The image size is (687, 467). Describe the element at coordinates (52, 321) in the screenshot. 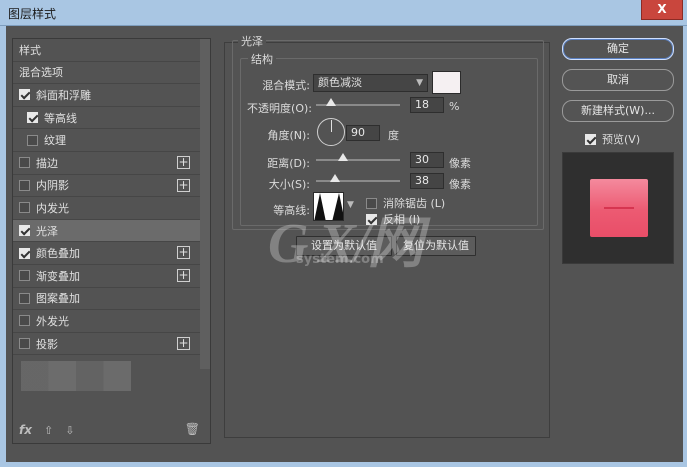

I see `style-item-label: 外发光` at that location.